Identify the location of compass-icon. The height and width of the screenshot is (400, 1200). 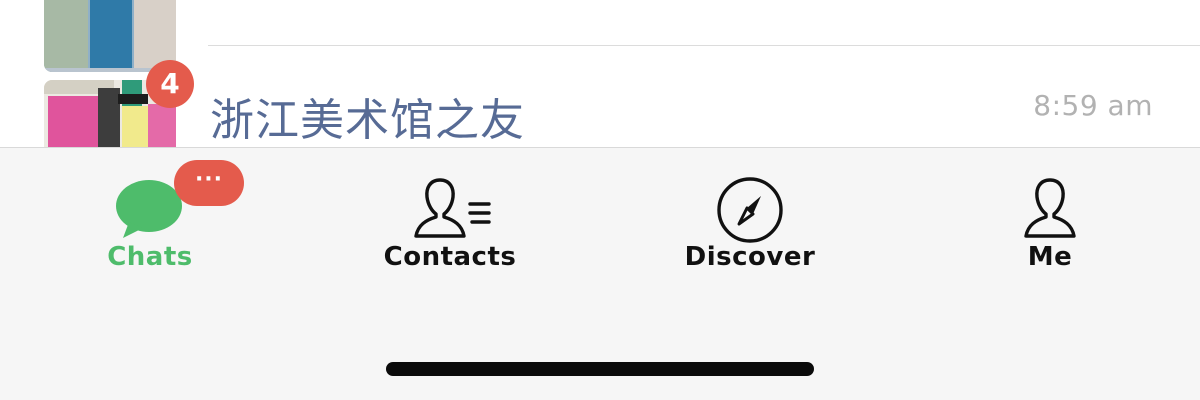
(750, 212).